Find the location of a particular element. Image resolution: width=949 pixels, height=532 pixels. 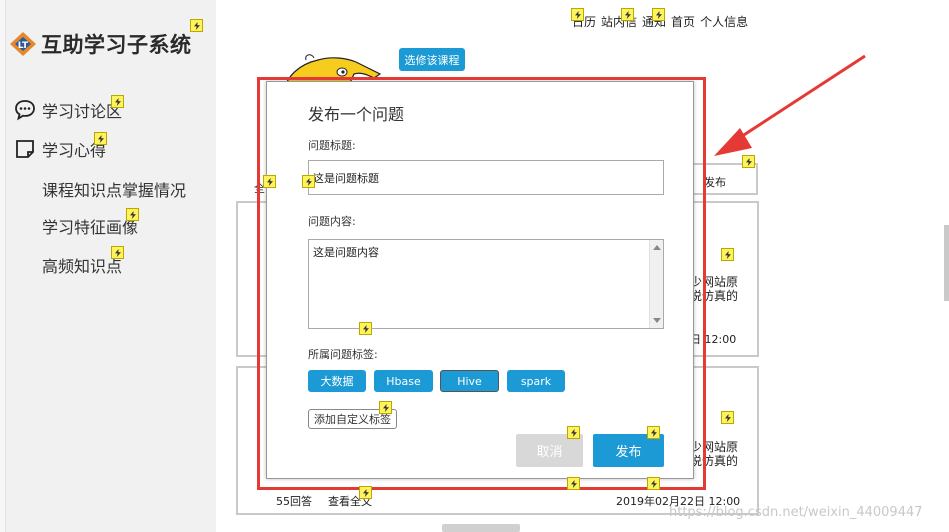

sidebar-item-notes: 学习心得 is located at coordinates (60, 149).